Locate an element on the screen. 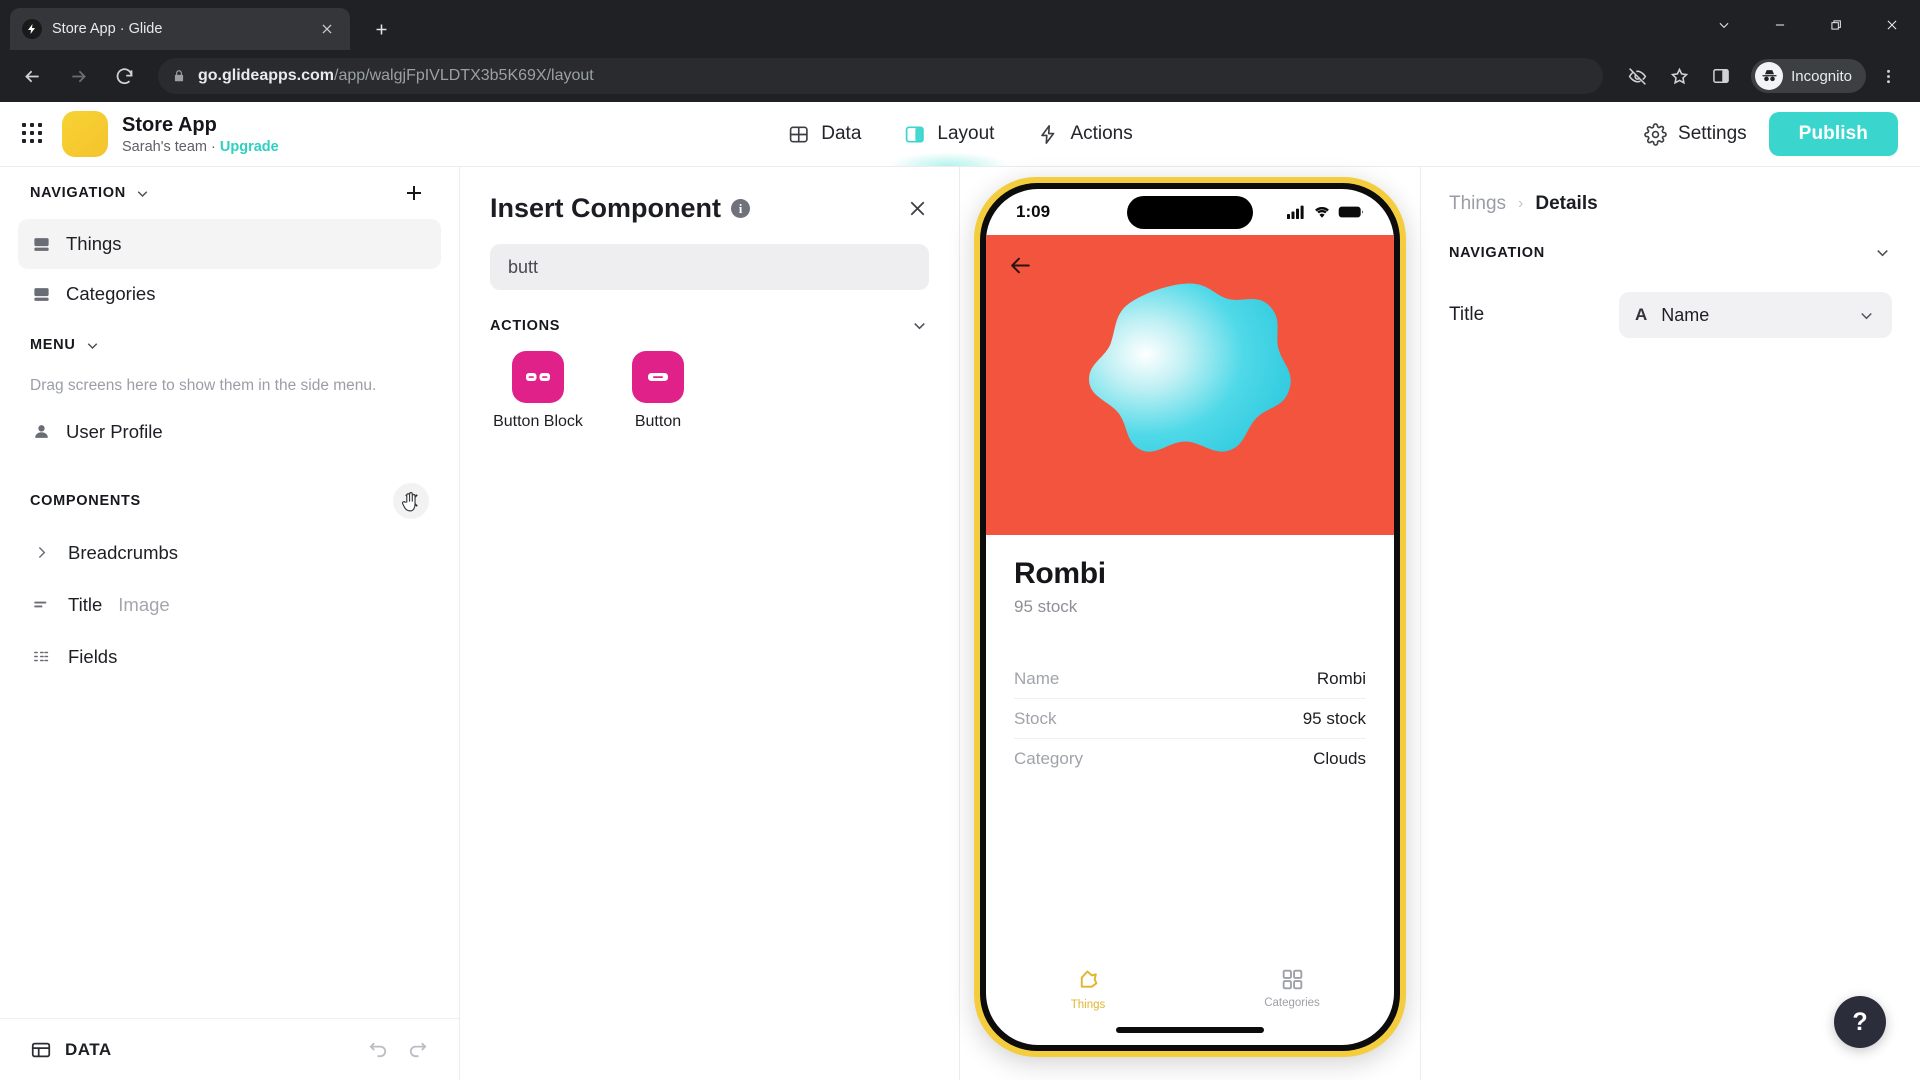  component-title: Title Image is located at coordinates (229, 605).